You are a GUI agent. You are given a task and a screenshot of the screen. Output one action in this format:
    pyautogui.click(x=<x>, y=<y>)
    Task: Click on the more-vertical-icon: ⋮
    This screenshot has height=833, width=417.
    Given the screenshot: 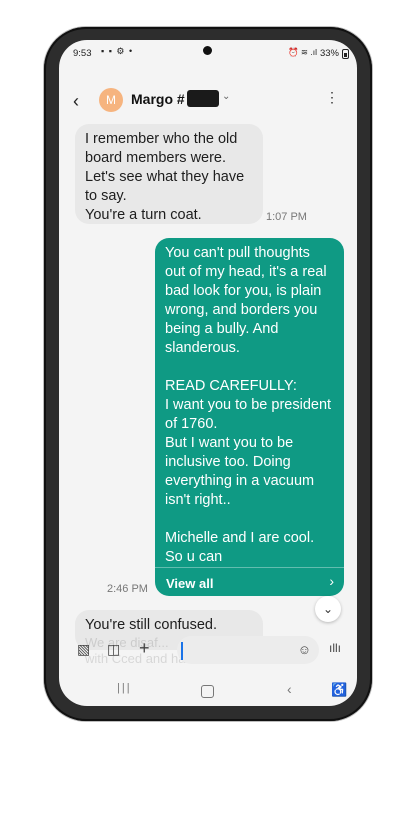 What is the action you would take?
    pyautogui.click(x=332, y=97)
    